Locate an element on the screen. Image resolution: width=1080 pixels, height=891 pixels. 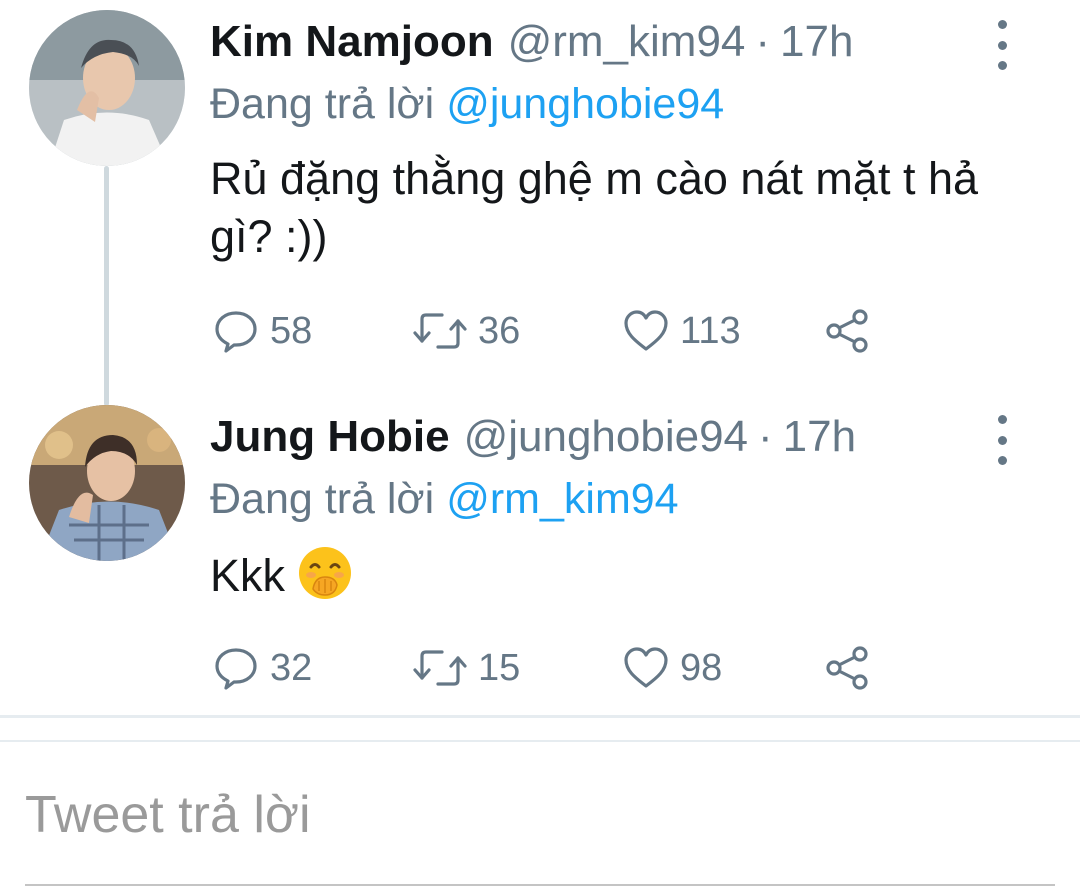
reply-input-underline is located at coordinates (540, 885).